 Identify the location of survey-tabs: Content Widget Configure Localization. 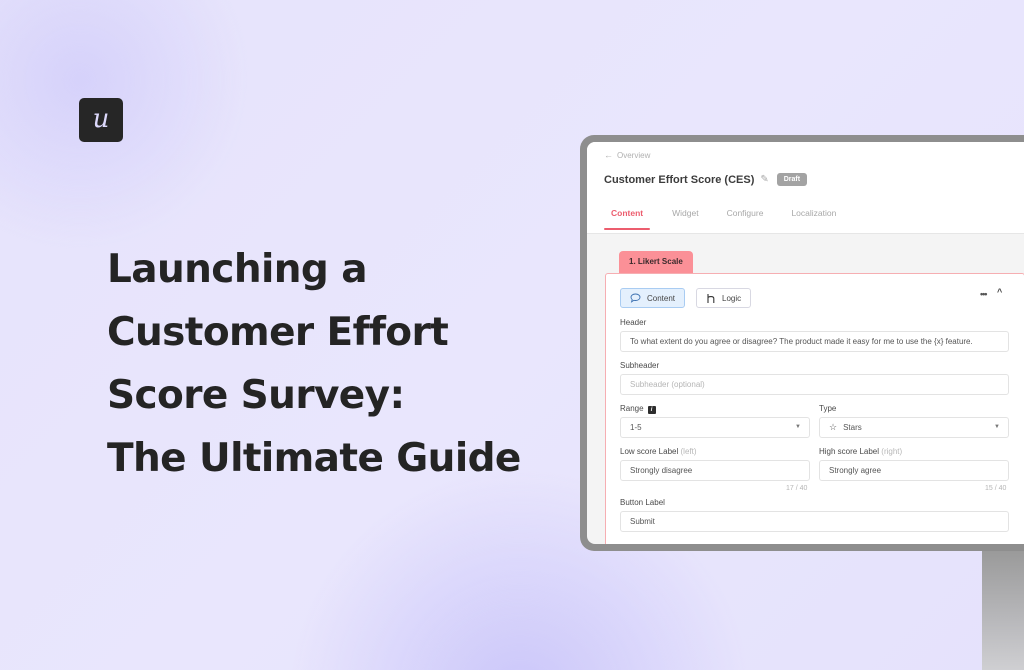
(733, 219).